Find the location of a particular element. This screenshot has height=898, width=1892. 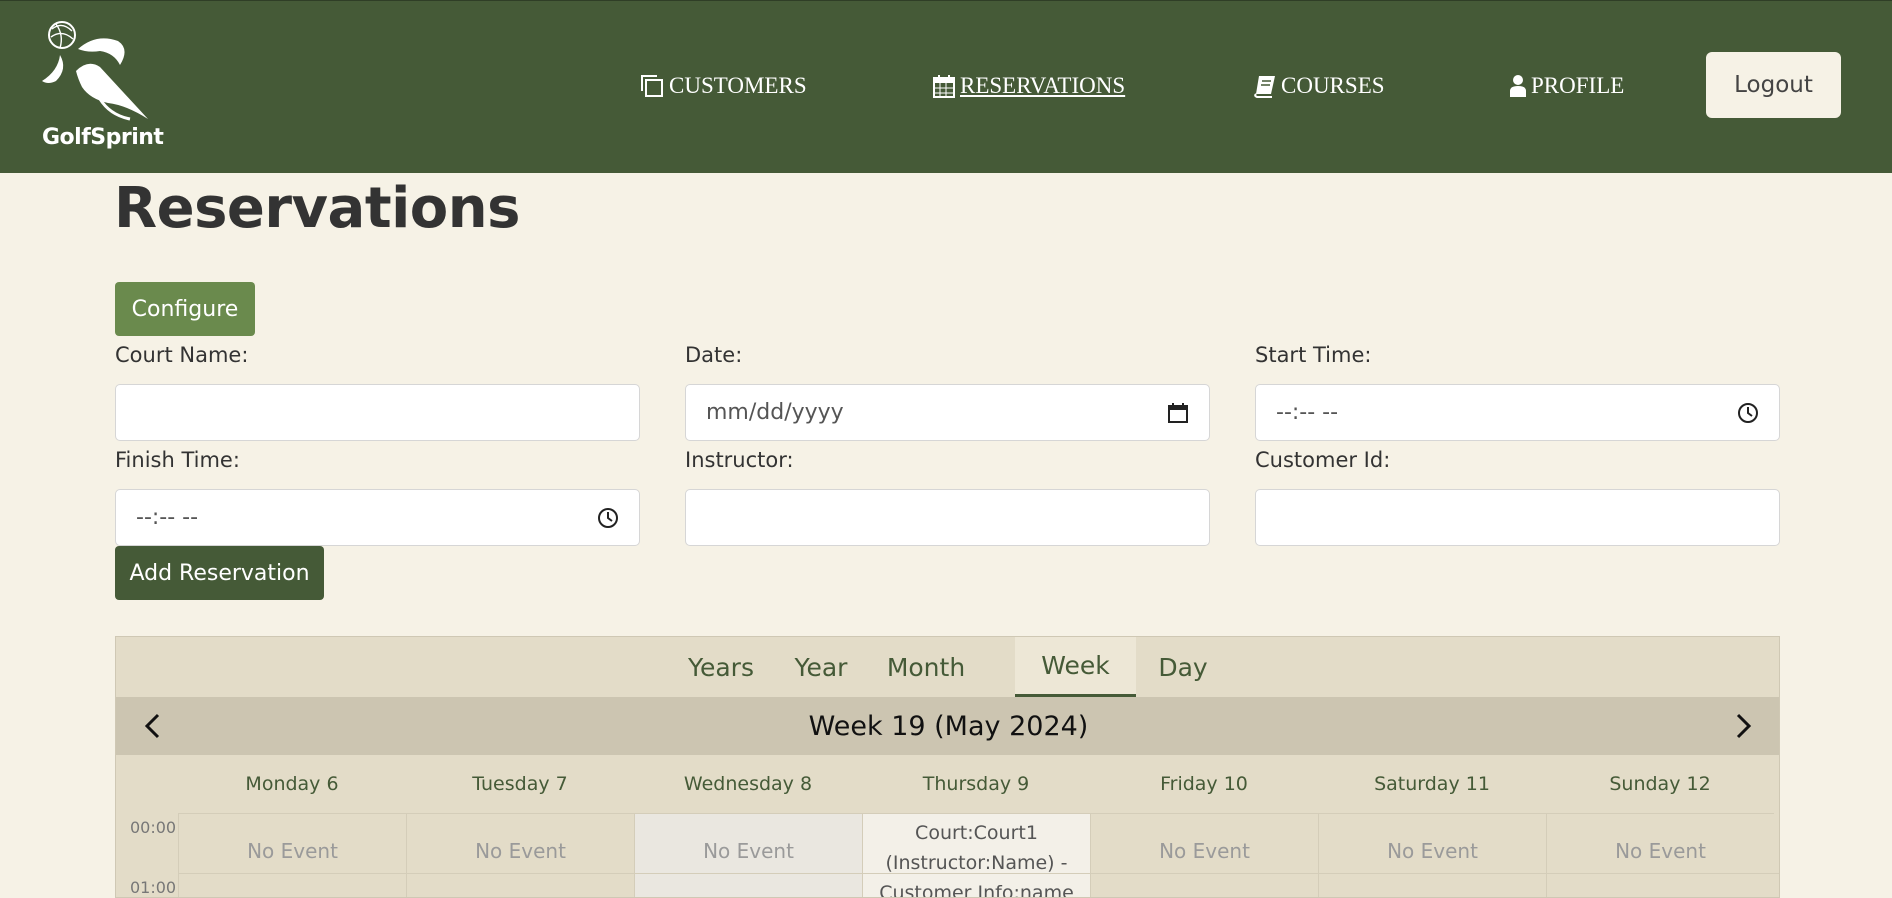

nav-customers-label: CUSTOMERS is located at coordinates (738, 85).